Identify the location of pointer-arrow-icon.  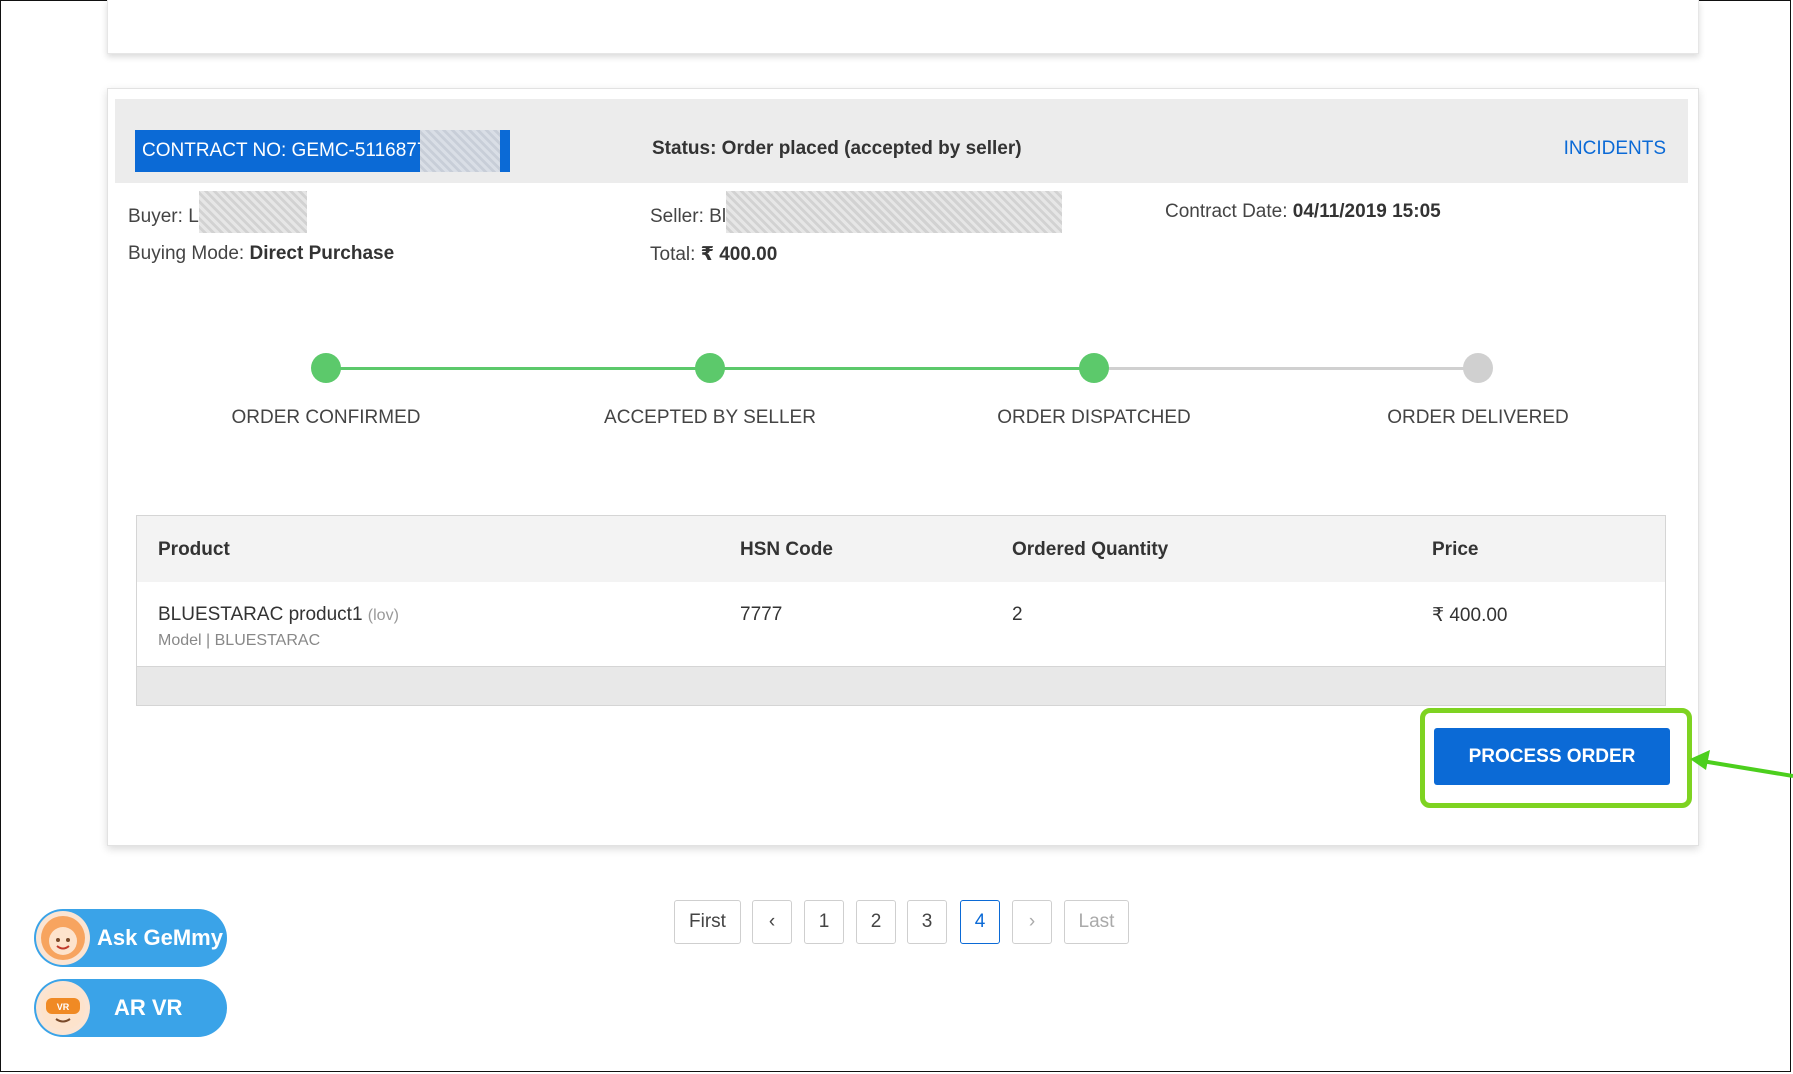
(1741, 764).